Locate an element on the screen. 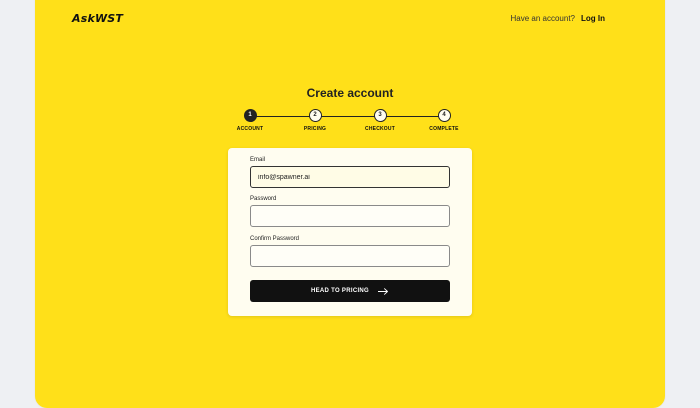  step-number: 4 is located at coordinates (444, 115).